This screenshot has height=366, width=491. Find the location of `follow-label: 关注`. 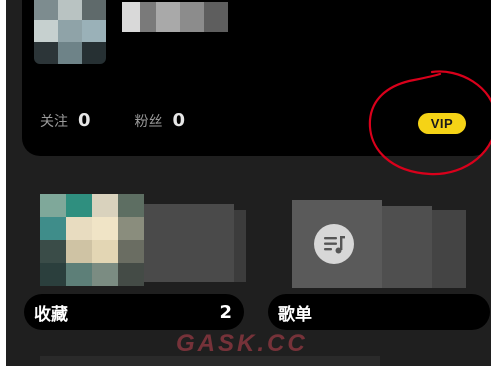

follow-label: 关注 is located at coordinates (54, 121).